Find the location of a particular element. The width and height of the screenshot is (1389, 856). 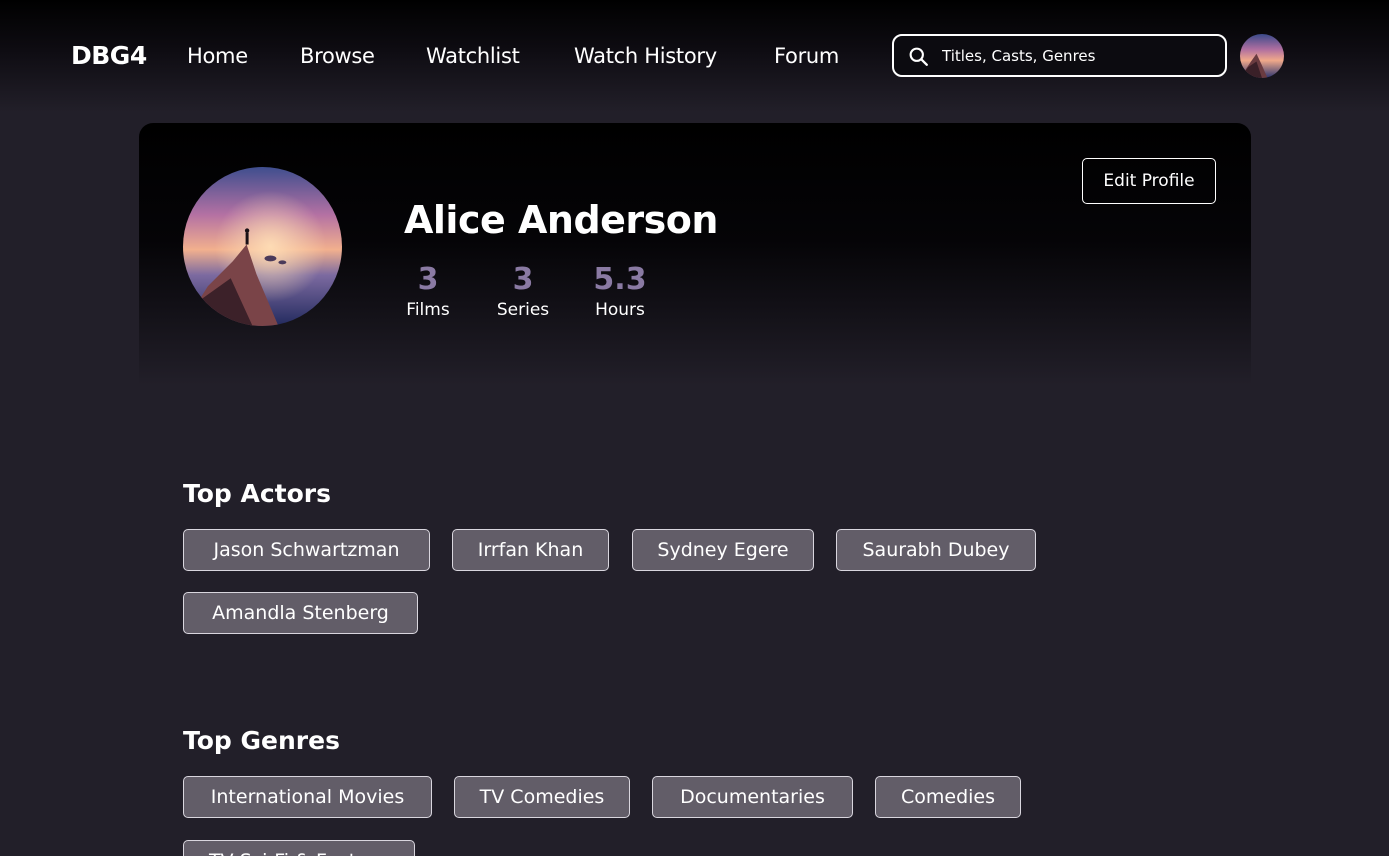

nav-link-watchlist: Watchlist is located at coordinates (473, 56).